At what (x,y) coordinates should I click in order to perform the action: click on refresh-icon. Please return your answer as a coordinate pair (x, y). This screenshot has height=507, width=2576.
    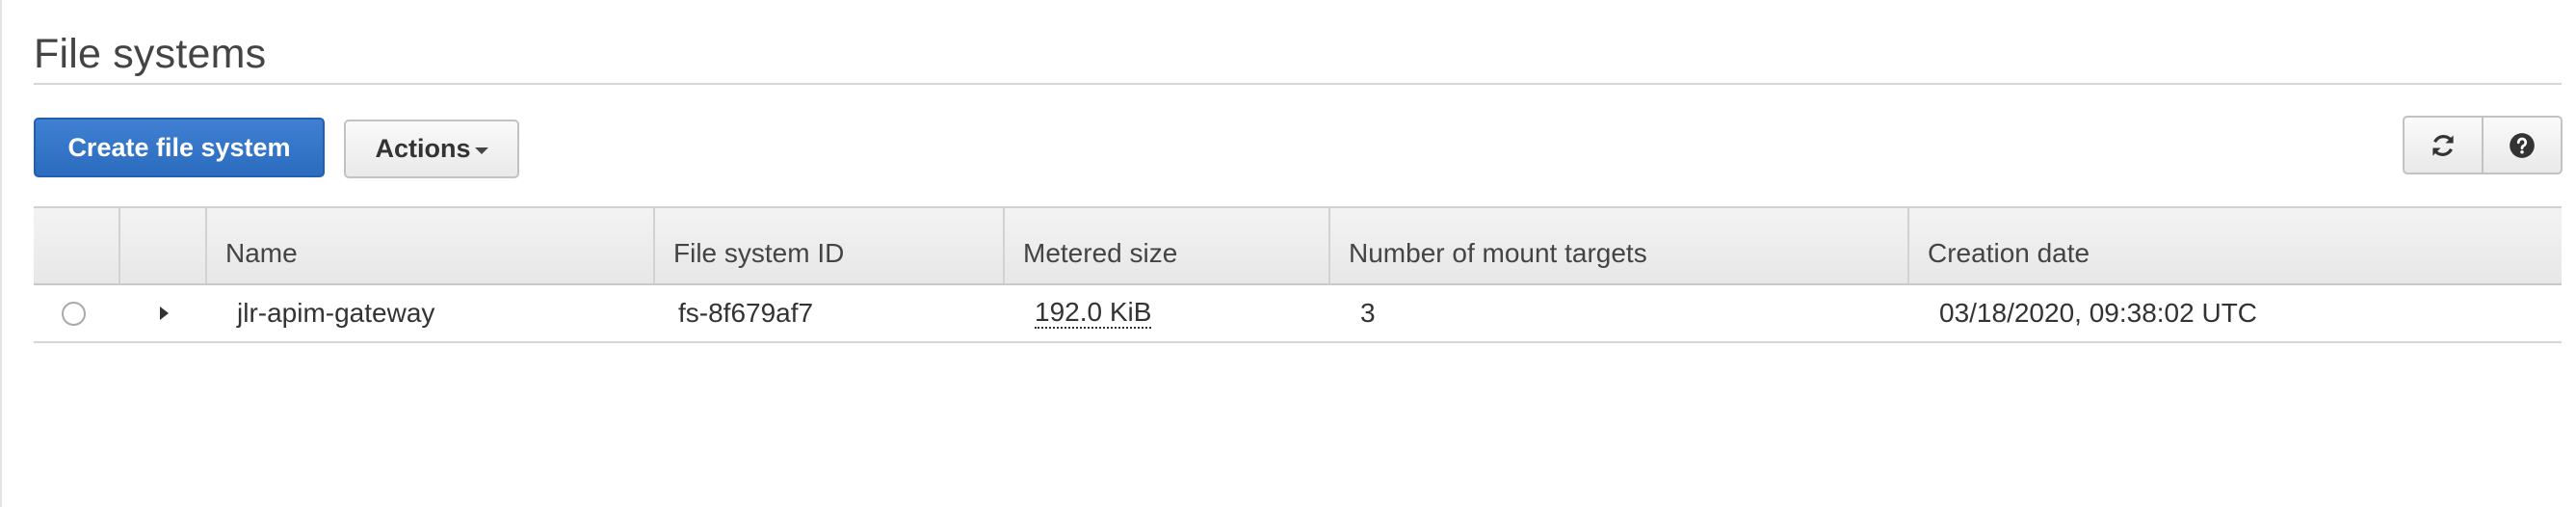
    Looking at the image, I should click on (2443, 145).